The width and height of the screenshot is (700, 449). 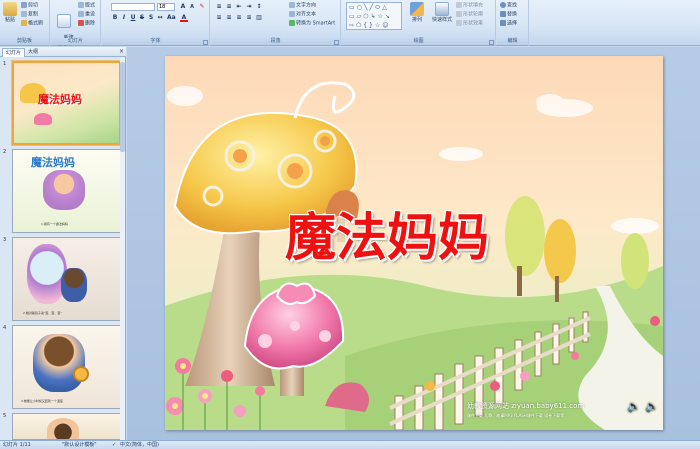 I want to click on shape-effects-button: 形状效果, so click(x=469, y=24).